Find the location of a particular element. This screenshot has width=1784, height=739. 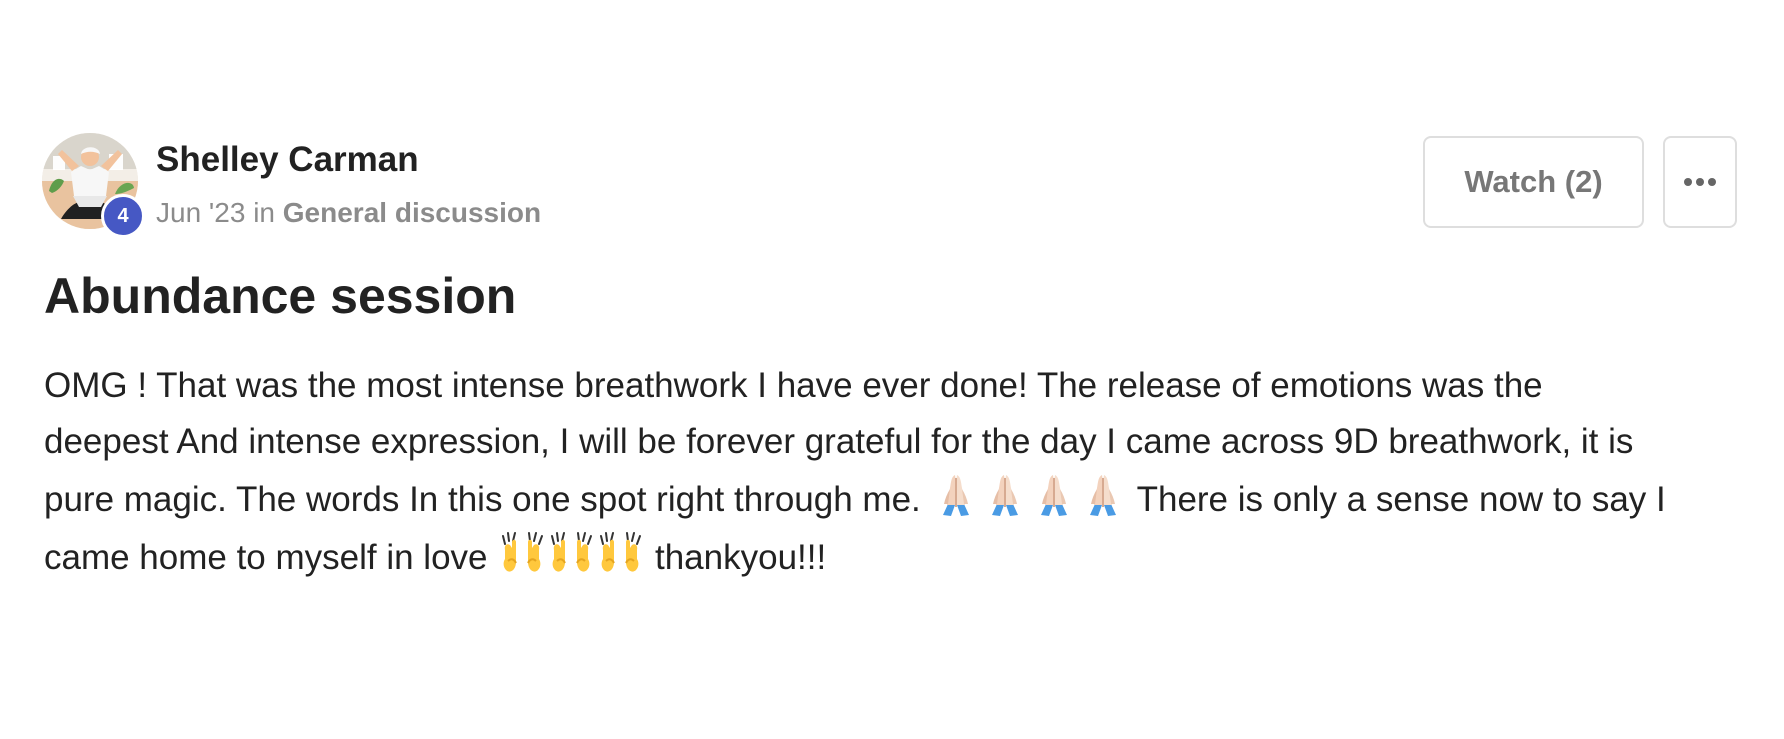

post-body-text: There is only a sense now to say I is located at coordinates (1401, 499).